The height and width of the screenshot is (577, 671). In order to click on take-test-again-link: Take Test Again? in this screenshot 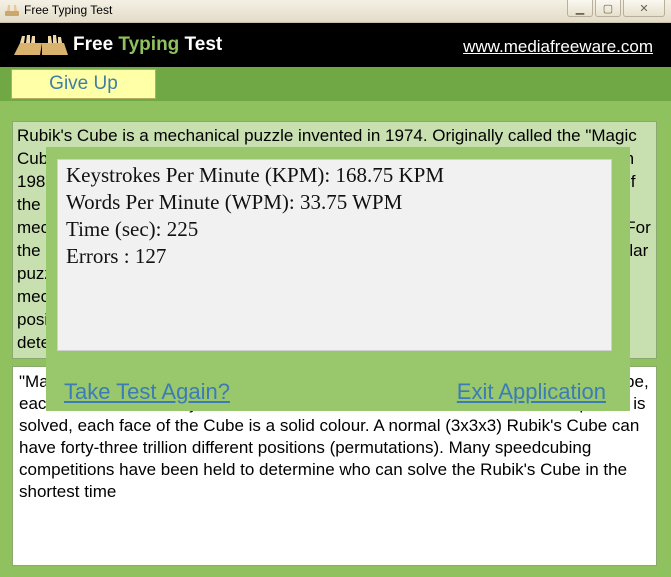, I will do `click(147, 392)`.